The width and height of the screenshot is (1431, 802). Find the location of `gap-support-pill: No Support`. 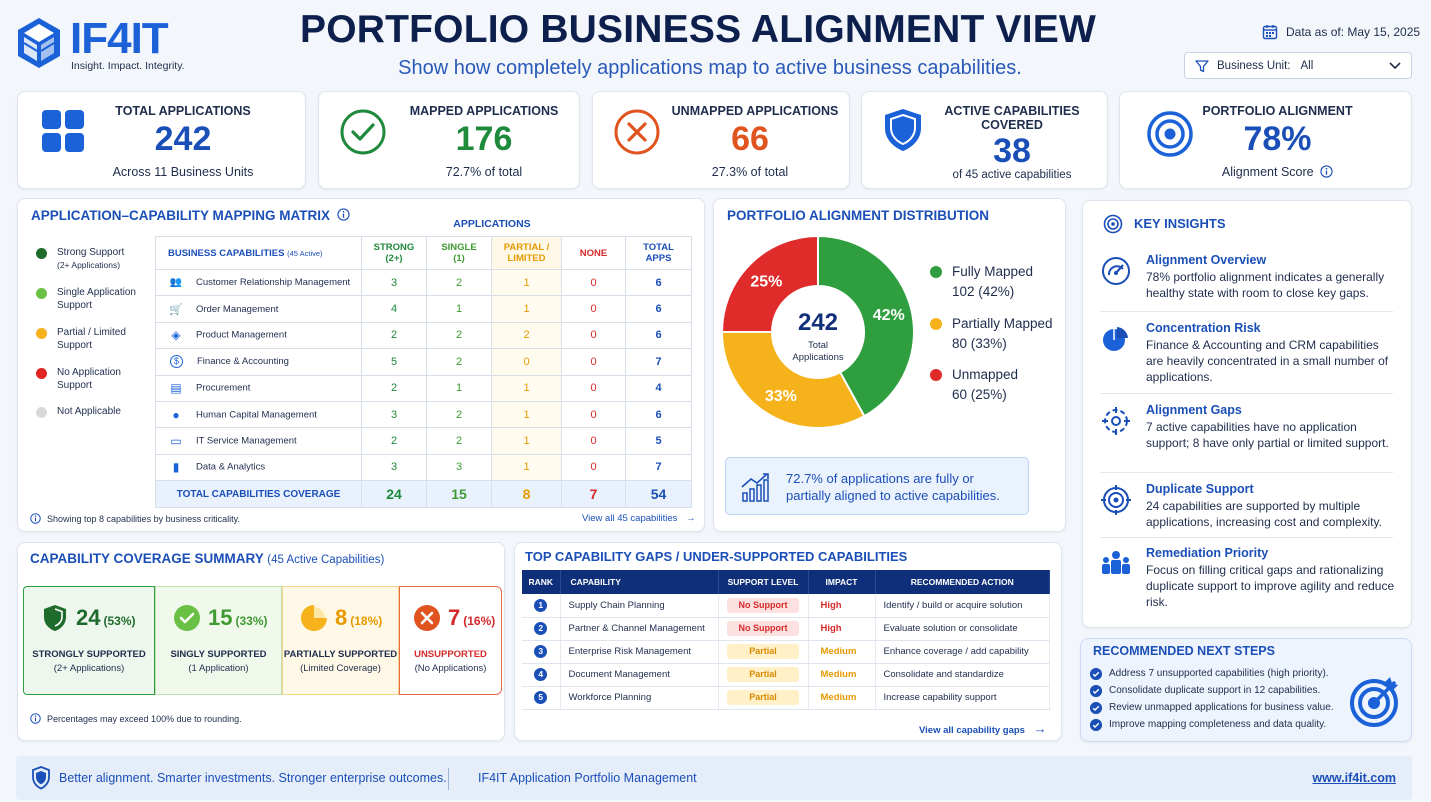

gap-support-pill: No Support is located at coordinates (763, 605).